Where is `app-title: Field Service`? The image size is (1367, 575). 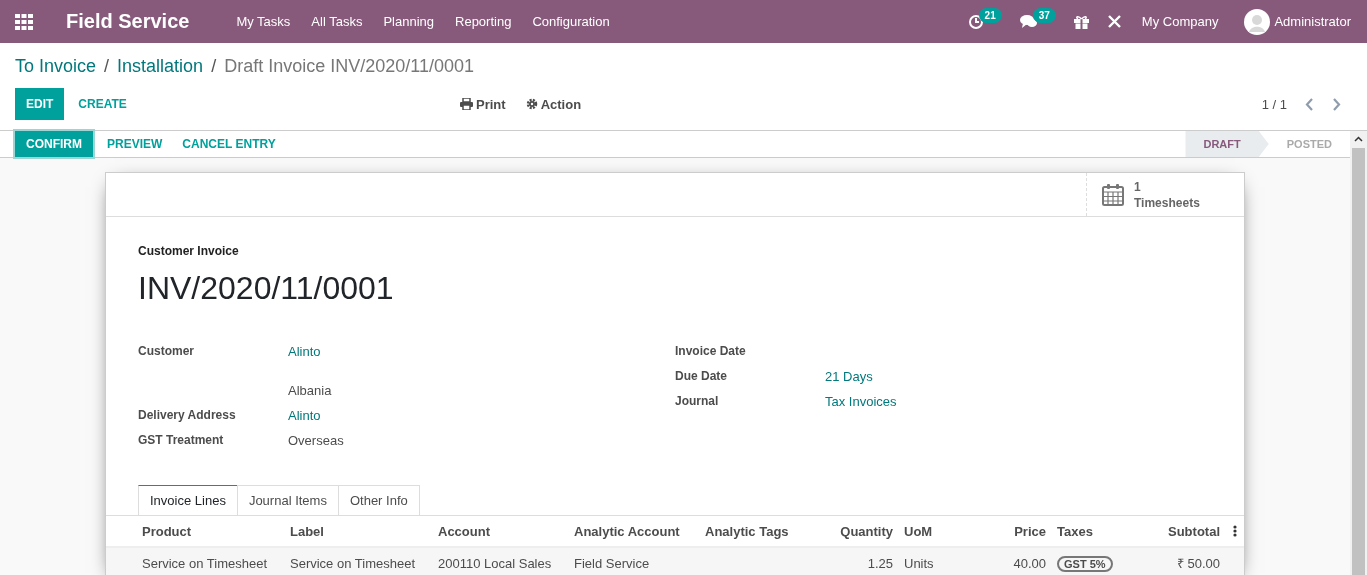 app-title: Field Service is located at coordinates (128, 21).